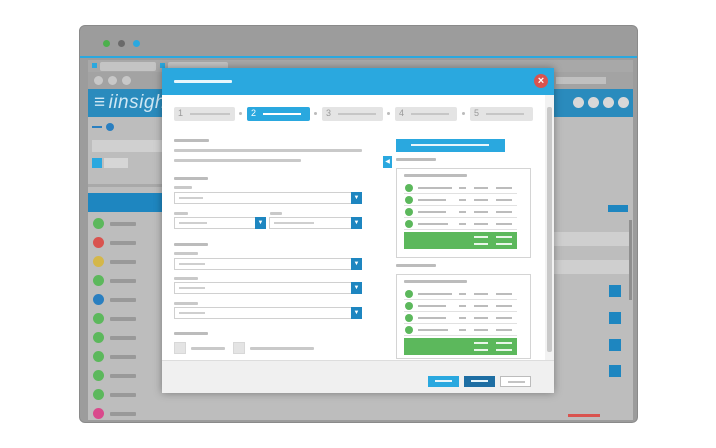  I want to click on table-row-selected, so click(125, 202).